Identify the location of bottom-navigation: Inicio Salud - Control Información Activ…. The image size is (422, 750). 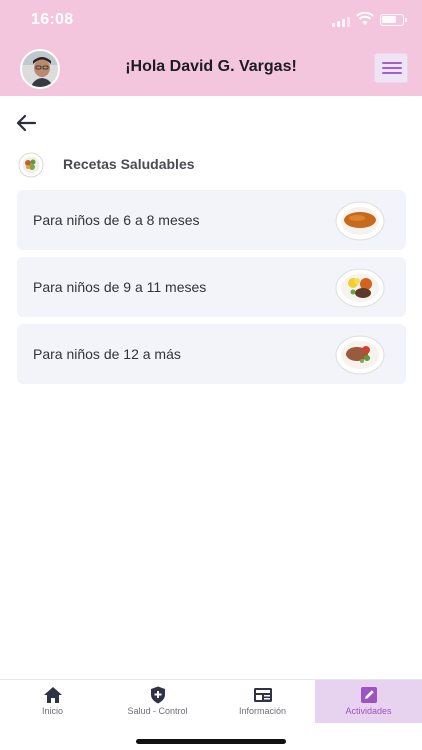
(211, 701).